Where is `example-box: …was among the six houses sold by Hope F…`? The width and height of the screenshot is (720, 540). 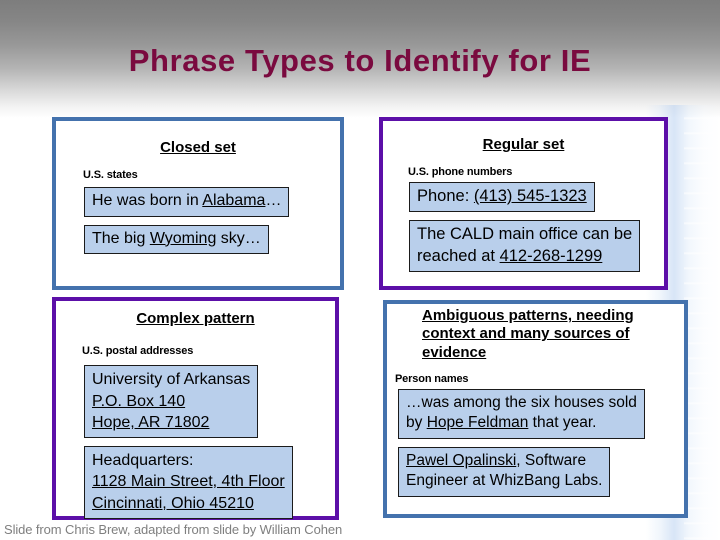
example-box: …was among the six houses sold by Hope F… is located at coordinates (521, 413).